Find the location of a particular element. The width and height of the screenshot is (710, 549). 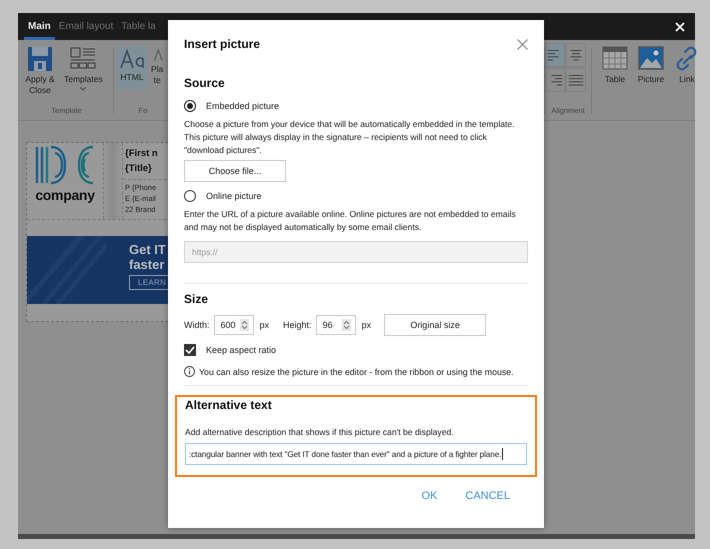

link-button: Link is located at coordinates (687, 83).